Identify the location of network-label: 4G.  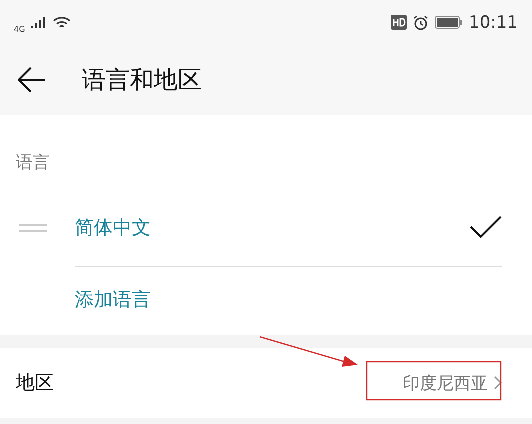
(20, 29).